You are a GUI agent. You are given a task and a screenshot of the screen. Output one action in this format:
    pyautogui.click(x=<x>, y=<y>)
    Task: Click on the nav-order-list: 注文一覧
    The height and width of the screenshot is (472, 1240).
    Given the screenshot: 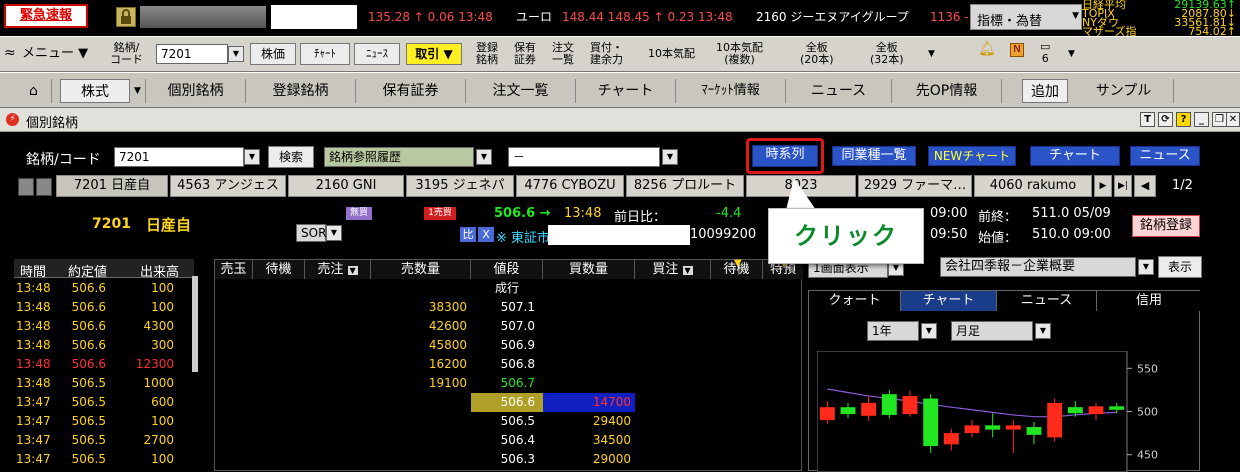 What is the action you would take?
    pyautogui.click(x=521, y=91)
    